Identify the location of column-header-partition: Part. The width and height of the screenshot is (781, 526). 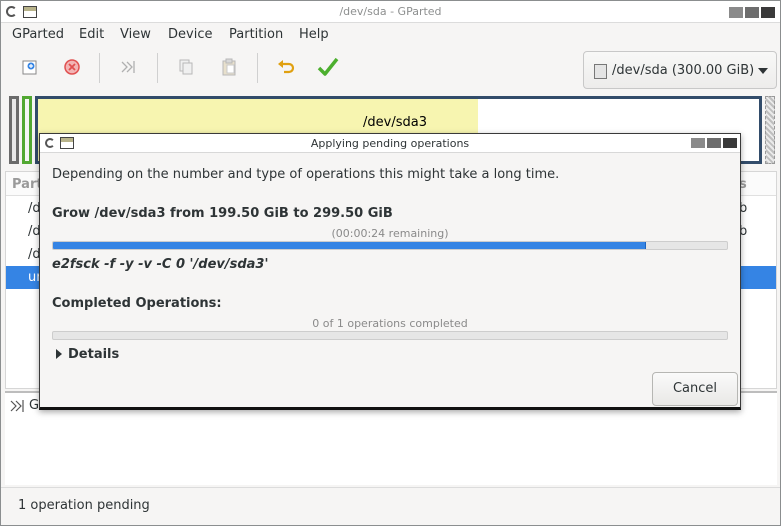
(27, 184).